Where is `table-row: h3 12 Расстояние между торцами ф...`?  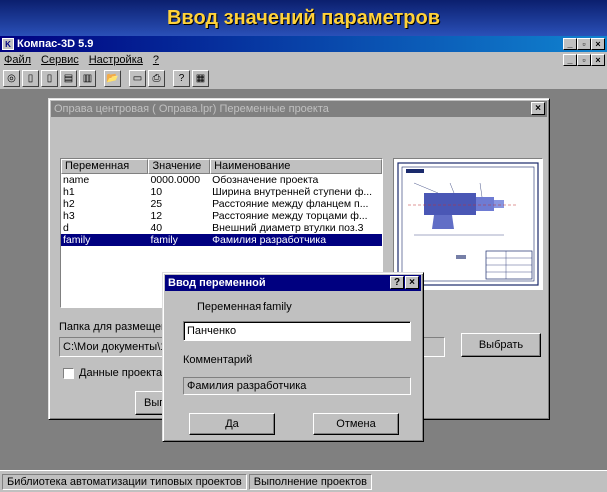
table-row: h3 12 Расстояние между торцами ф... is located at coordinates (221, 216).